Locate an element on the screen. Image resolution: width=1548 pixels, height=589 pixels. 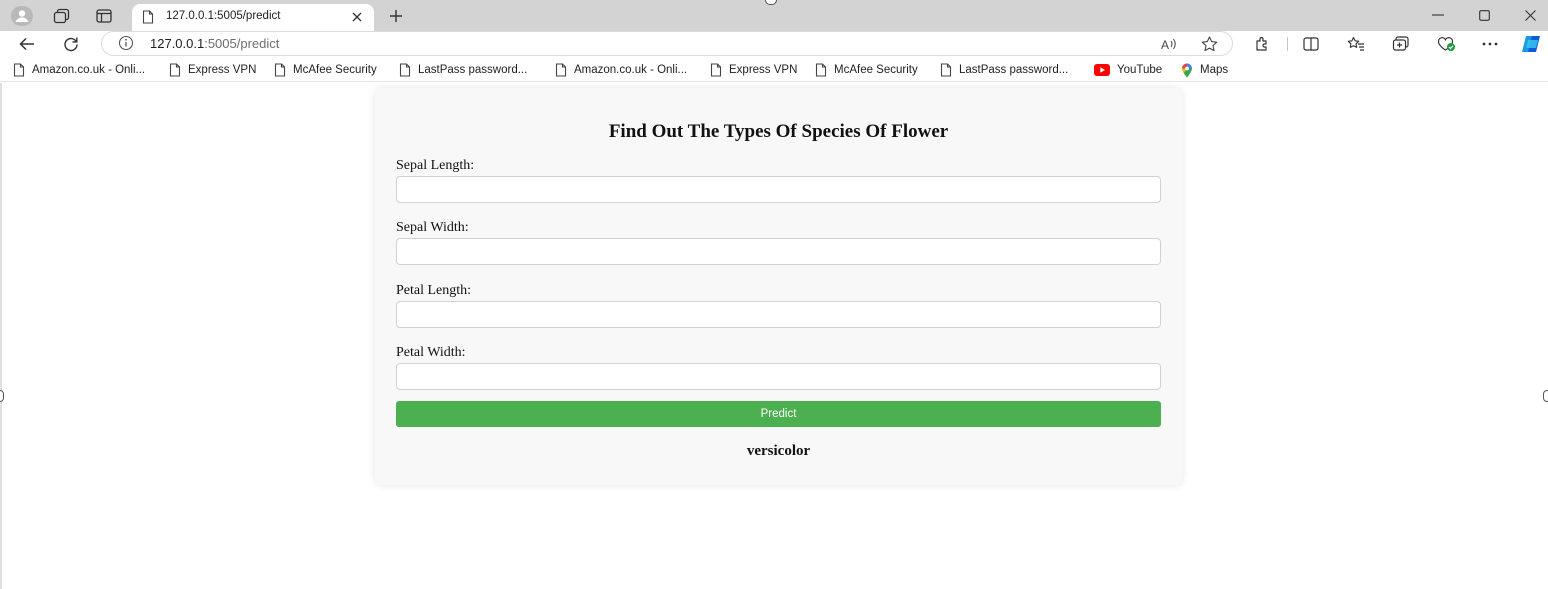
toolbar-divider is located at coordinates (1287, 44).